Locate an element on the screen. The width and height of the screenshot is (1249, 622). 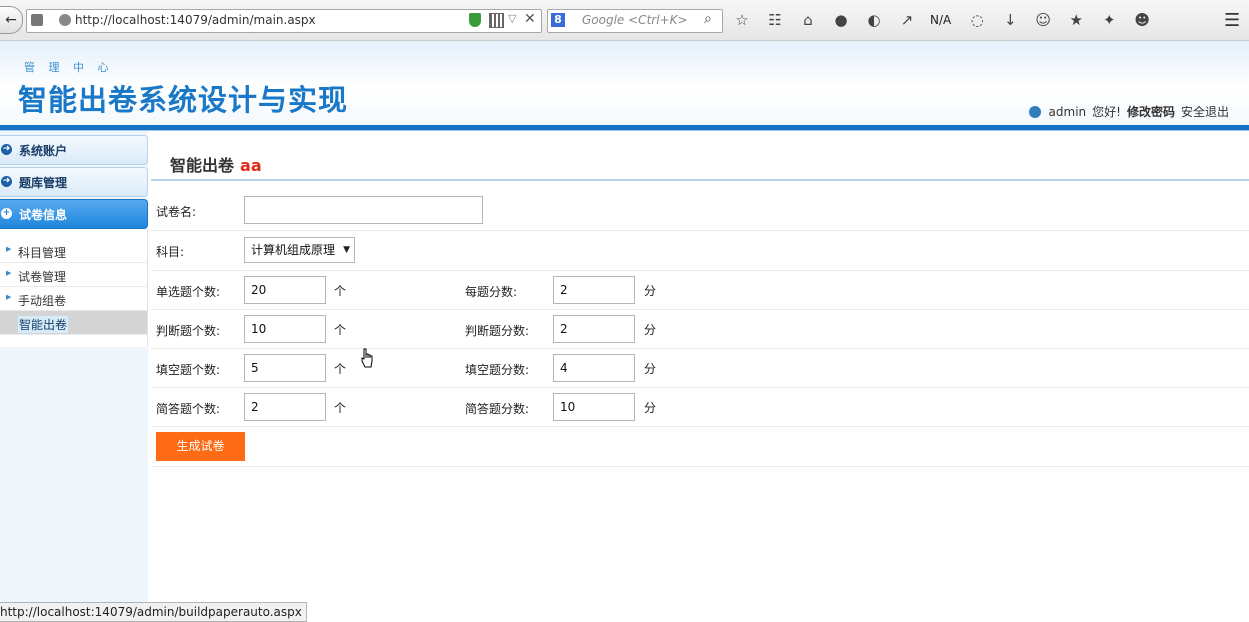
hand-cursor-icon is located at coordinates (367, 358).